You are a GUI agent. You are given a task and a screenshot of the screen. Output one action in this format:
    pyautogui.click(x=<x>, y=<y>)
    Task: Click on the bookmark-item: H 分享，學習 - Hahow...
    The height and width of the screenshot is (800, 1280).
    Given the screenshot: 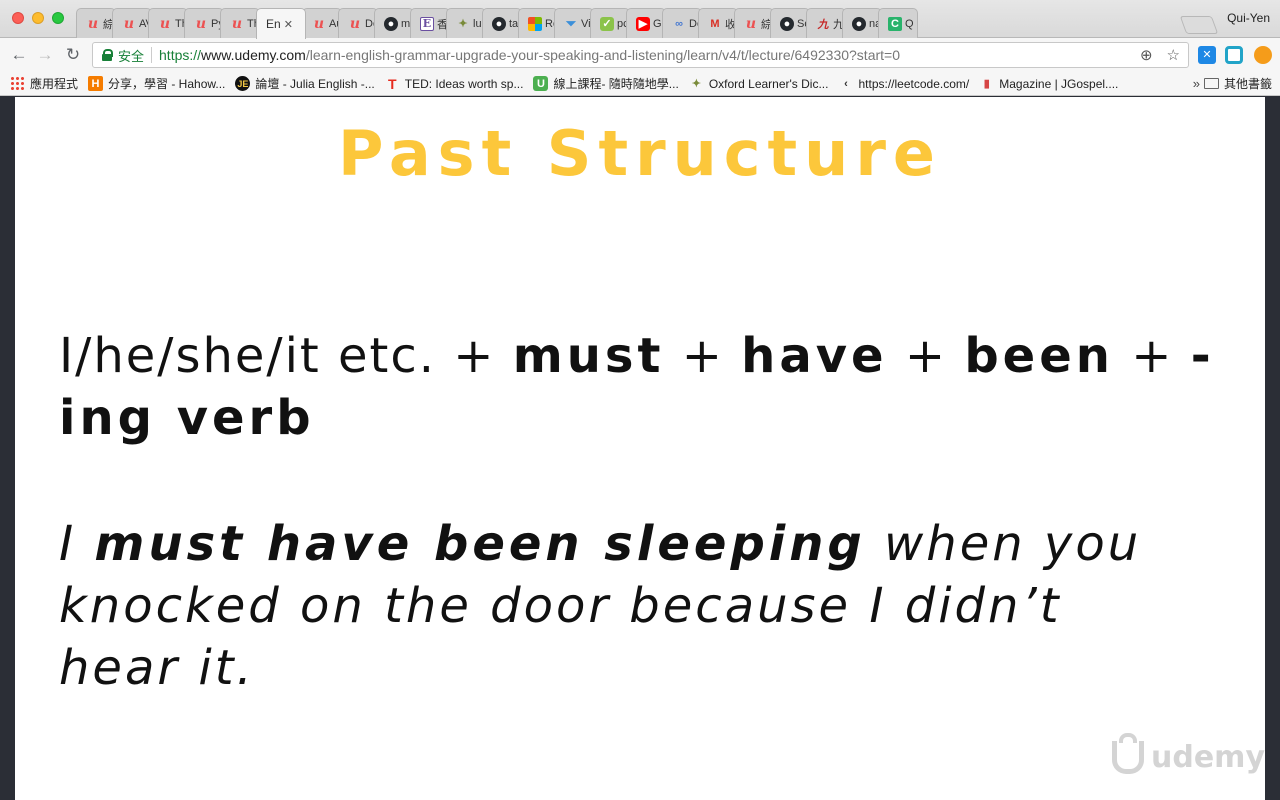 What is the action you would take?
    pyautogui.click(x=156, y=83)
    